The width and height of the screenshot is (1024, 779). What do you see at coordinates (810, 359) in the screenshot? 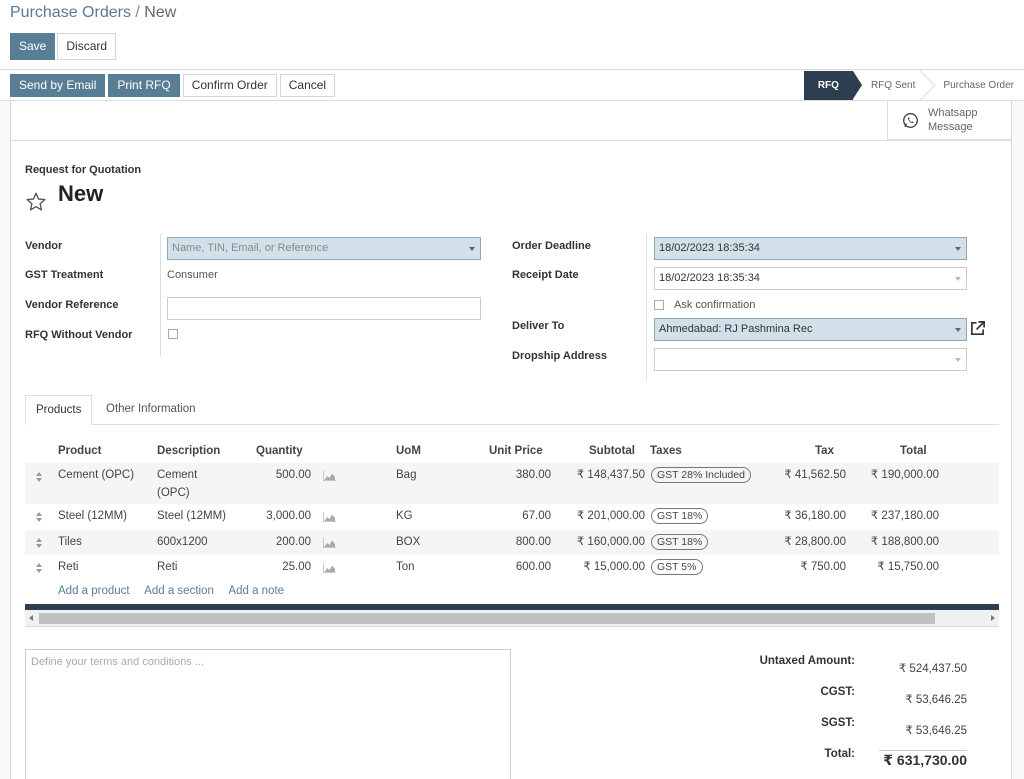
I see `dropship-address-select` at bounding box center [810, 359].